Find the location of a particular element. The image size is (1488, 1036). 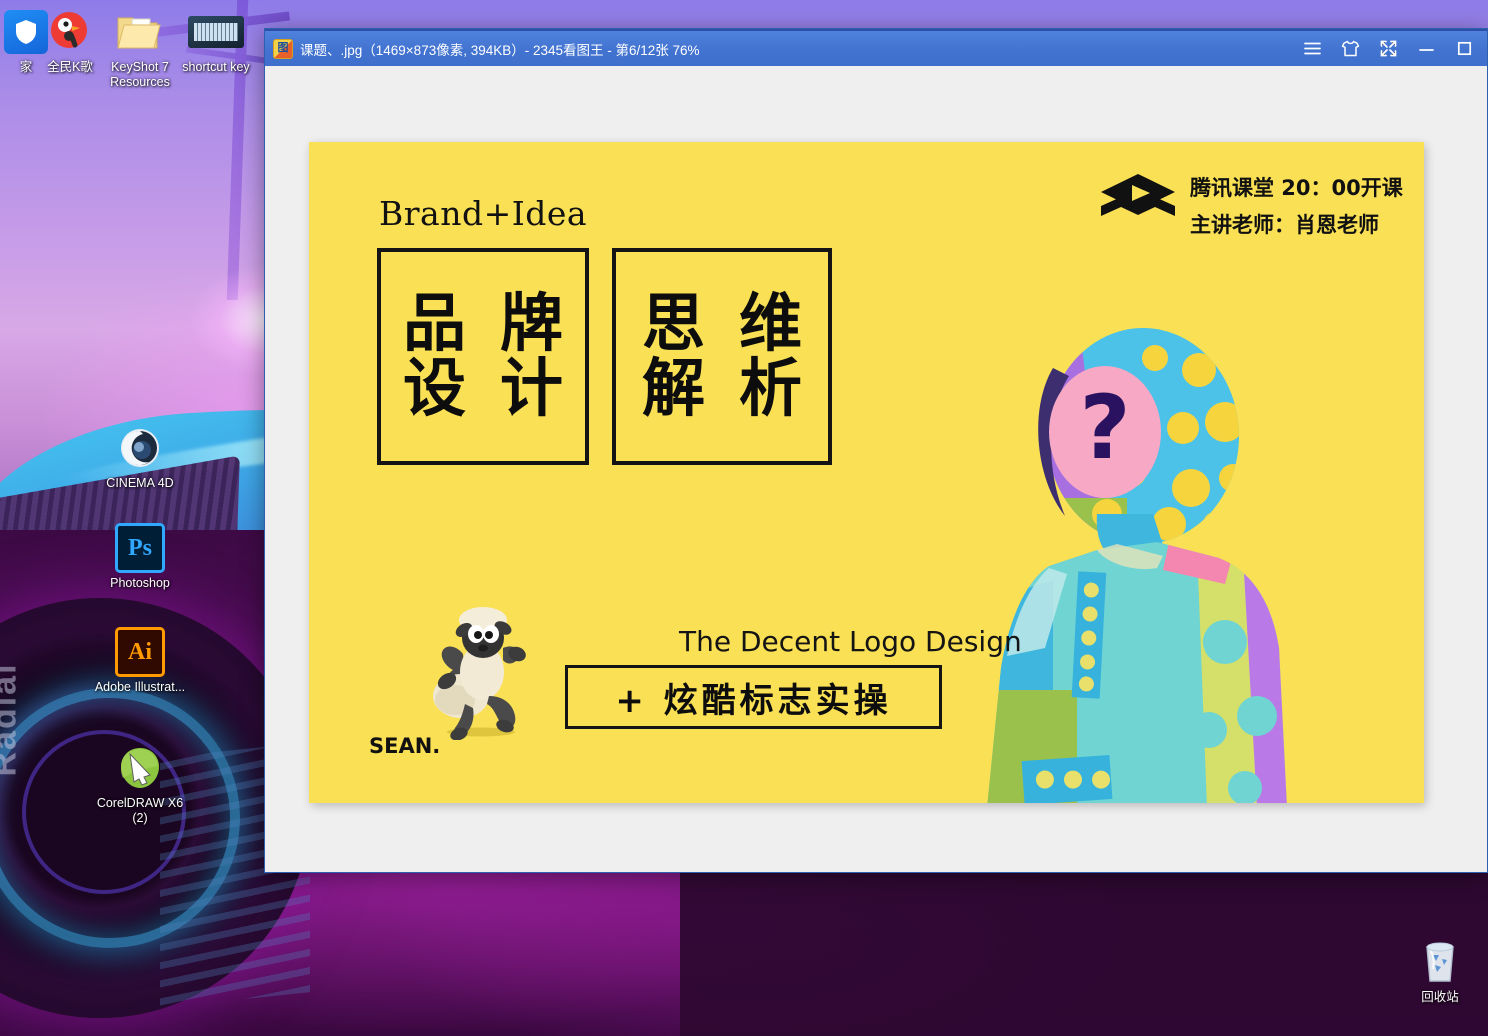

fullscreen-icon is located at coordinates (1388, 48).